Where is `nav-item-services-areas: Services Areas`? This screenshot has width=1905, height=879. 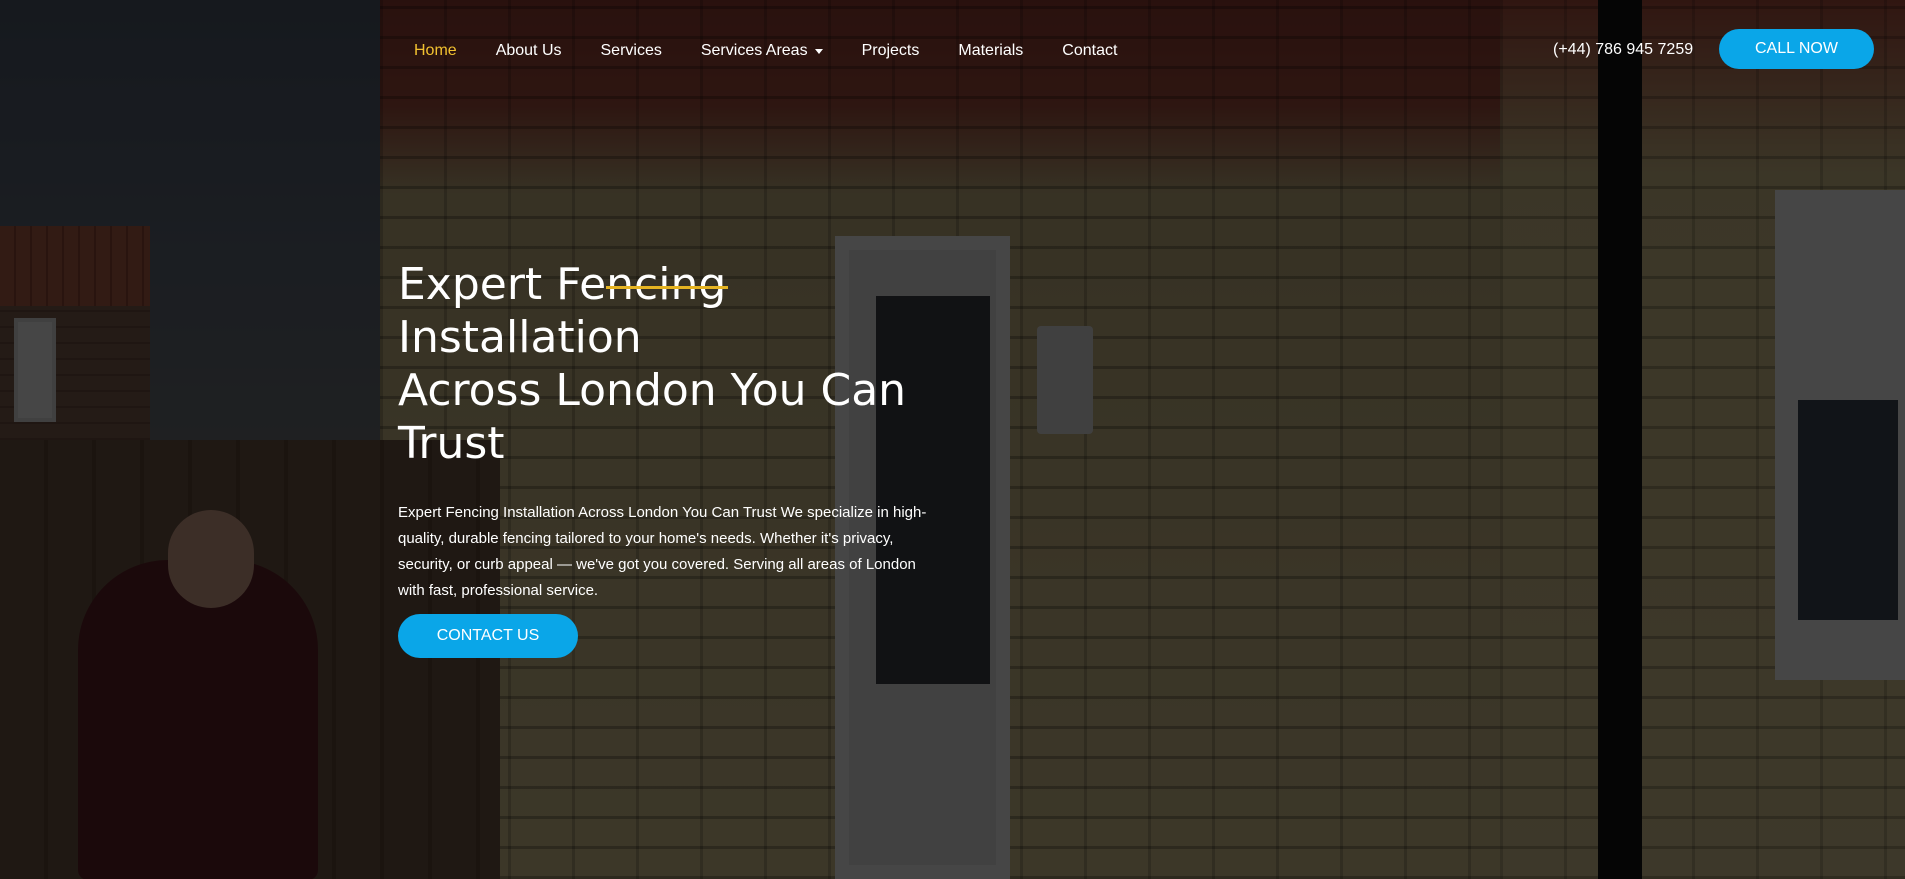 nav-item-services-areas: Services Areas is located at coordinates (762, 51).